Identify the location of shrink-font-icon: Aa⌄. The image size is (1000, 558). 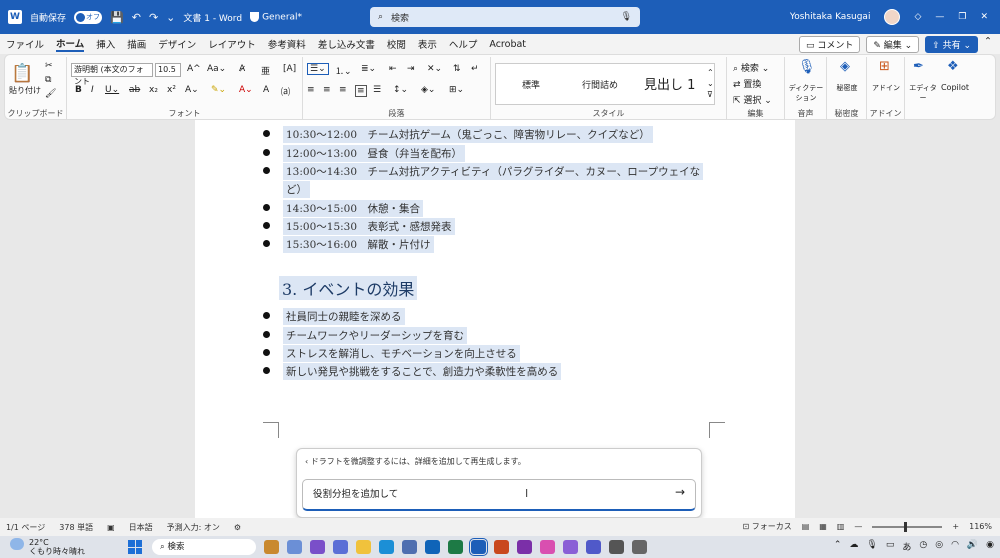
(216, 69).